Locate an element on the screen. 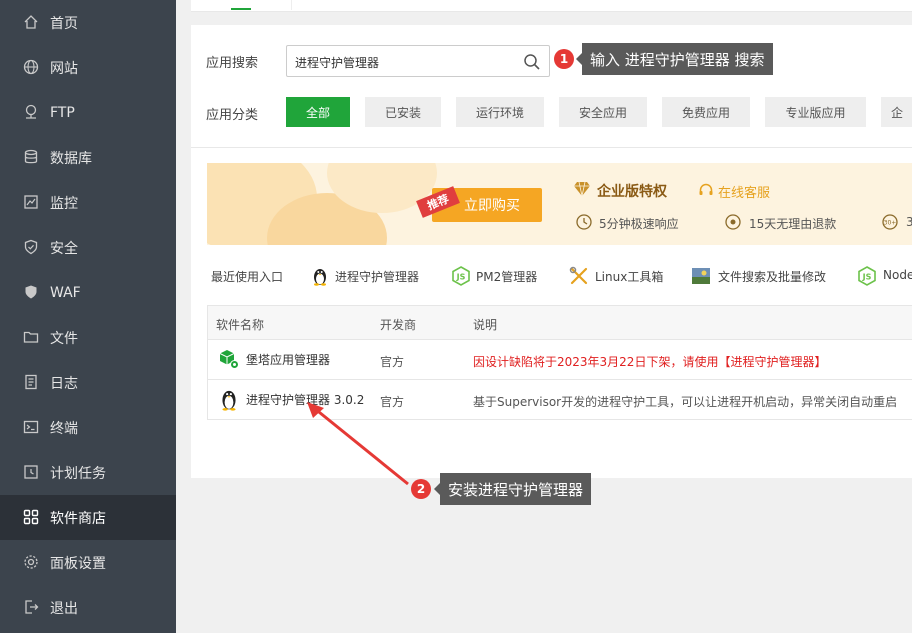 The width and height of the screenshot is (912, 633). perk-refund: 15天无理由退款 is located at coordinates (793, 224).